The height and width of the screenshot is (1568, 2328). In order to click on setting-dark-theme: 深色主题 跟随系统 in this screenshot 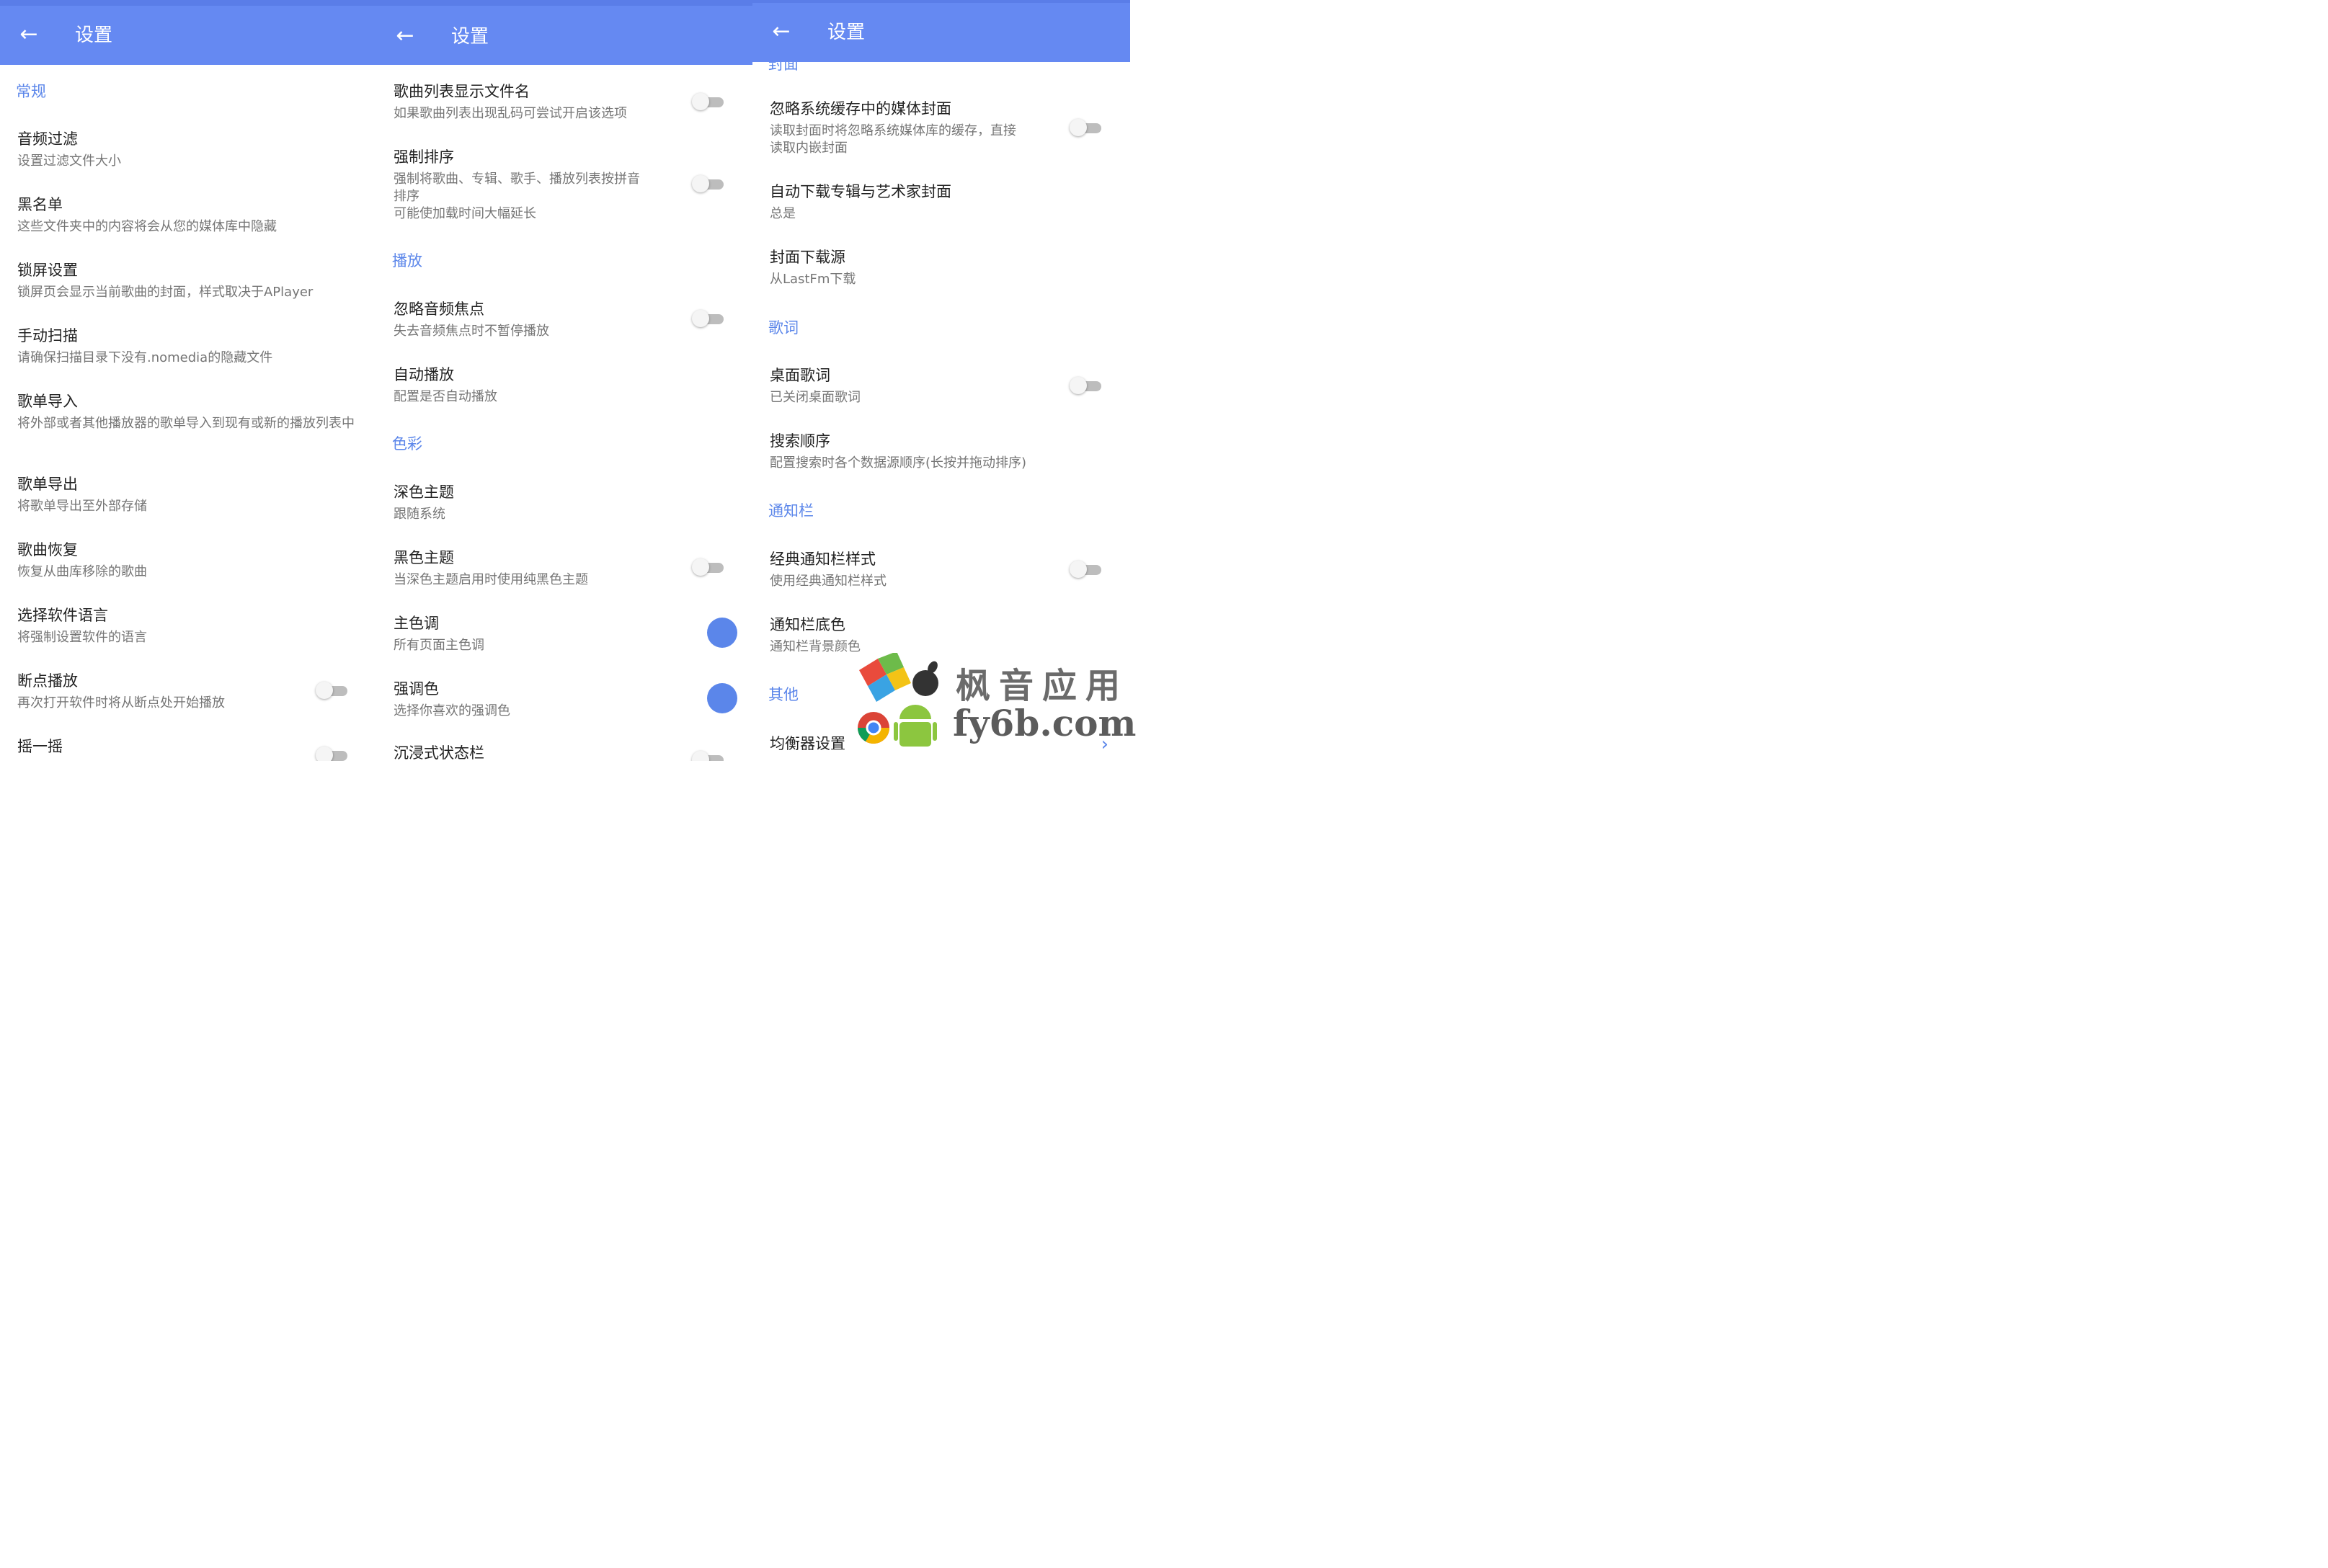, I will do `click(424, 502)`.